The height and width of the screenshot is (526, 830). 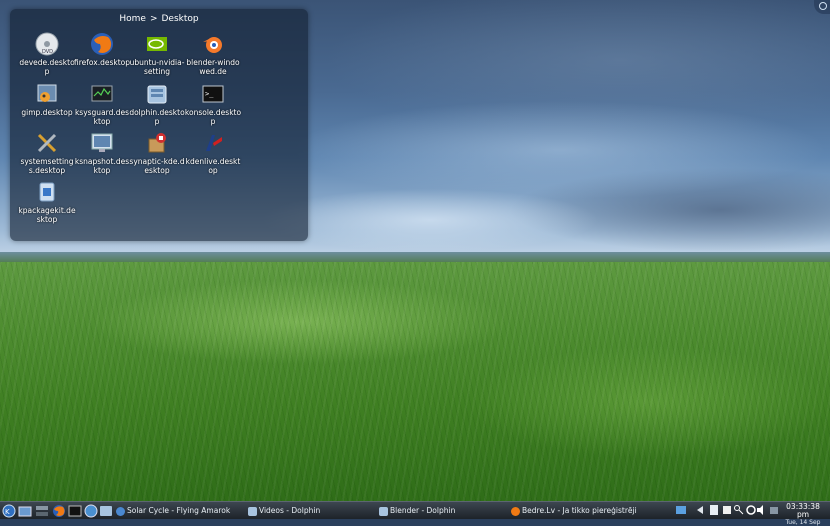 What do you see at coordinates (47, 67) in the screenshot?
I see `desktop-file-label: devede.desktop` at bounding box center [47, 67].